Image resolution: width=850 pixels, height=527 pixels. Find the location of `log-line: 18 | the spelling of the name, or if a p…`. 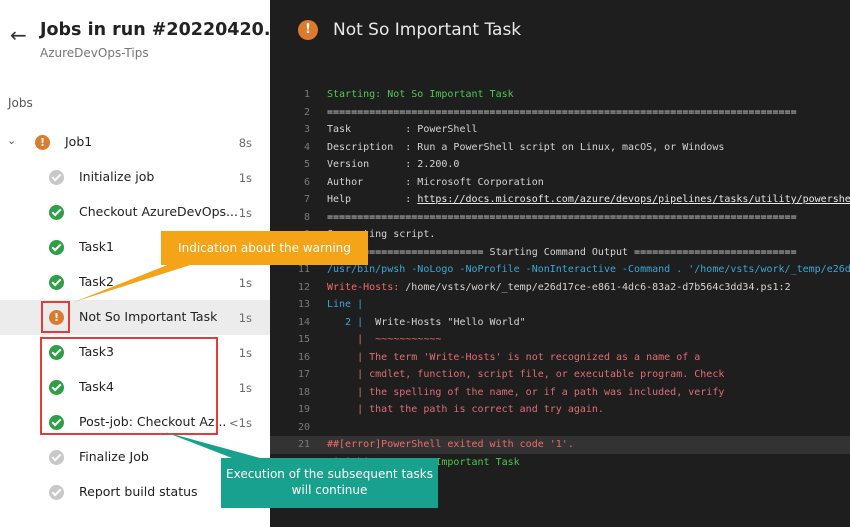

log-line: 18 | the spelling of the name, or if a p… is located at coordinates (511, 392).